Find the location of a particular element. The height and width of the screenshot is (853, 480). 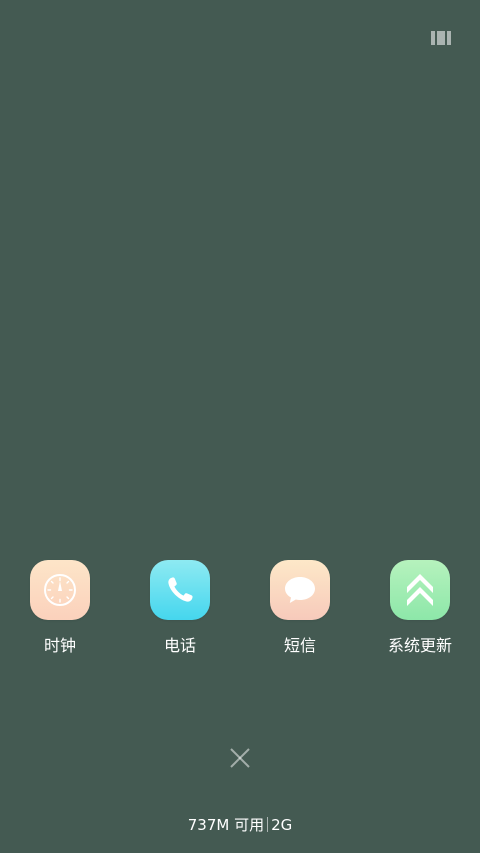

app-clock: 时钟 is located at coordinates (60, 608).